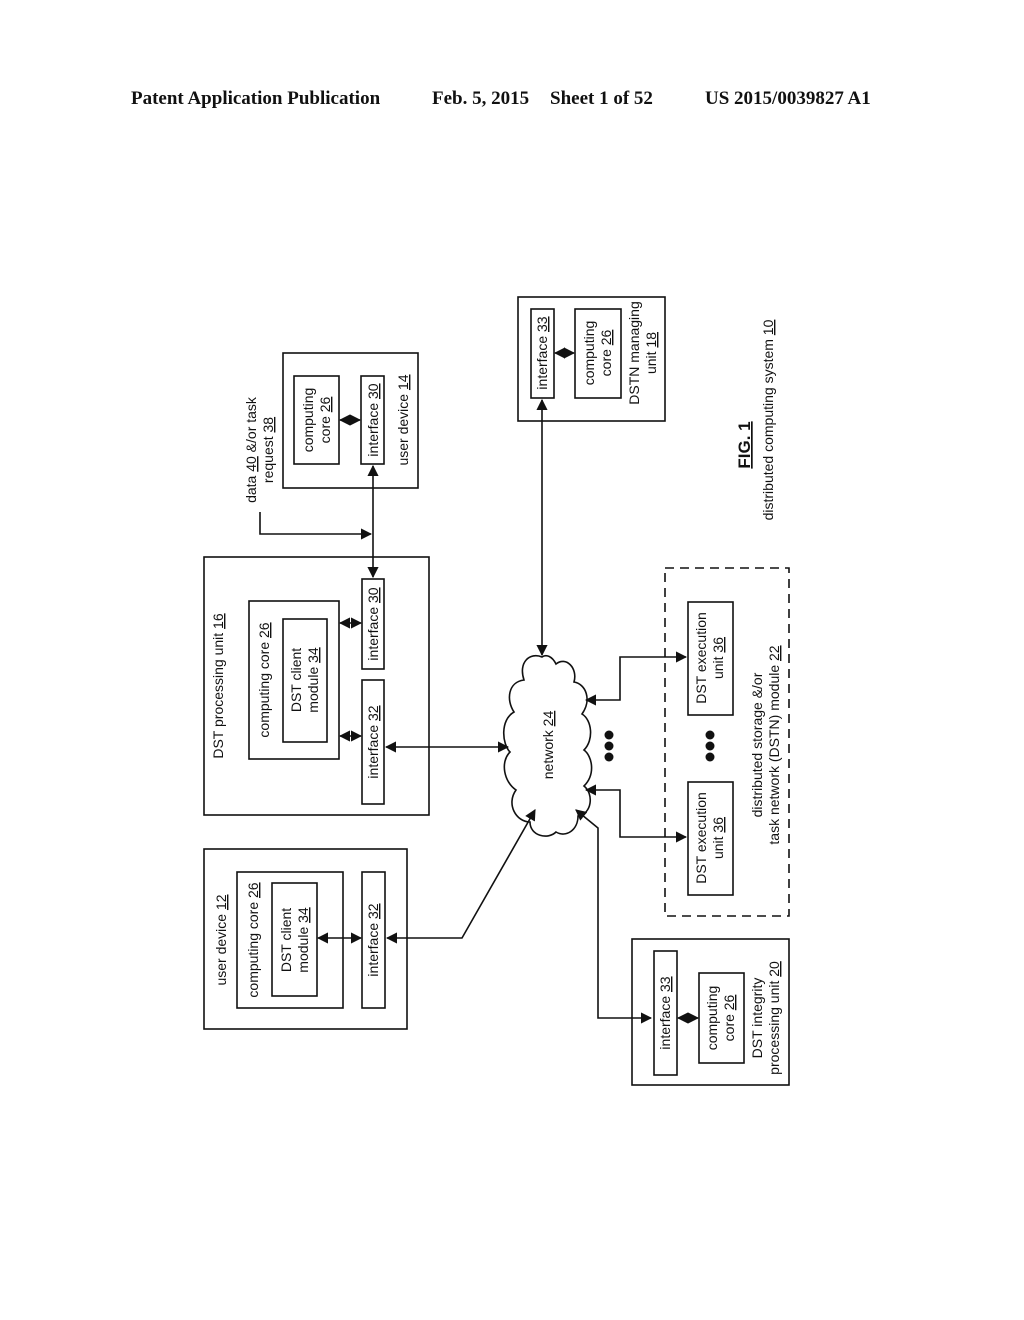 This screenshot has height=1320, width=1024. I want to click on network-exec-a-link, so click(636, 678).